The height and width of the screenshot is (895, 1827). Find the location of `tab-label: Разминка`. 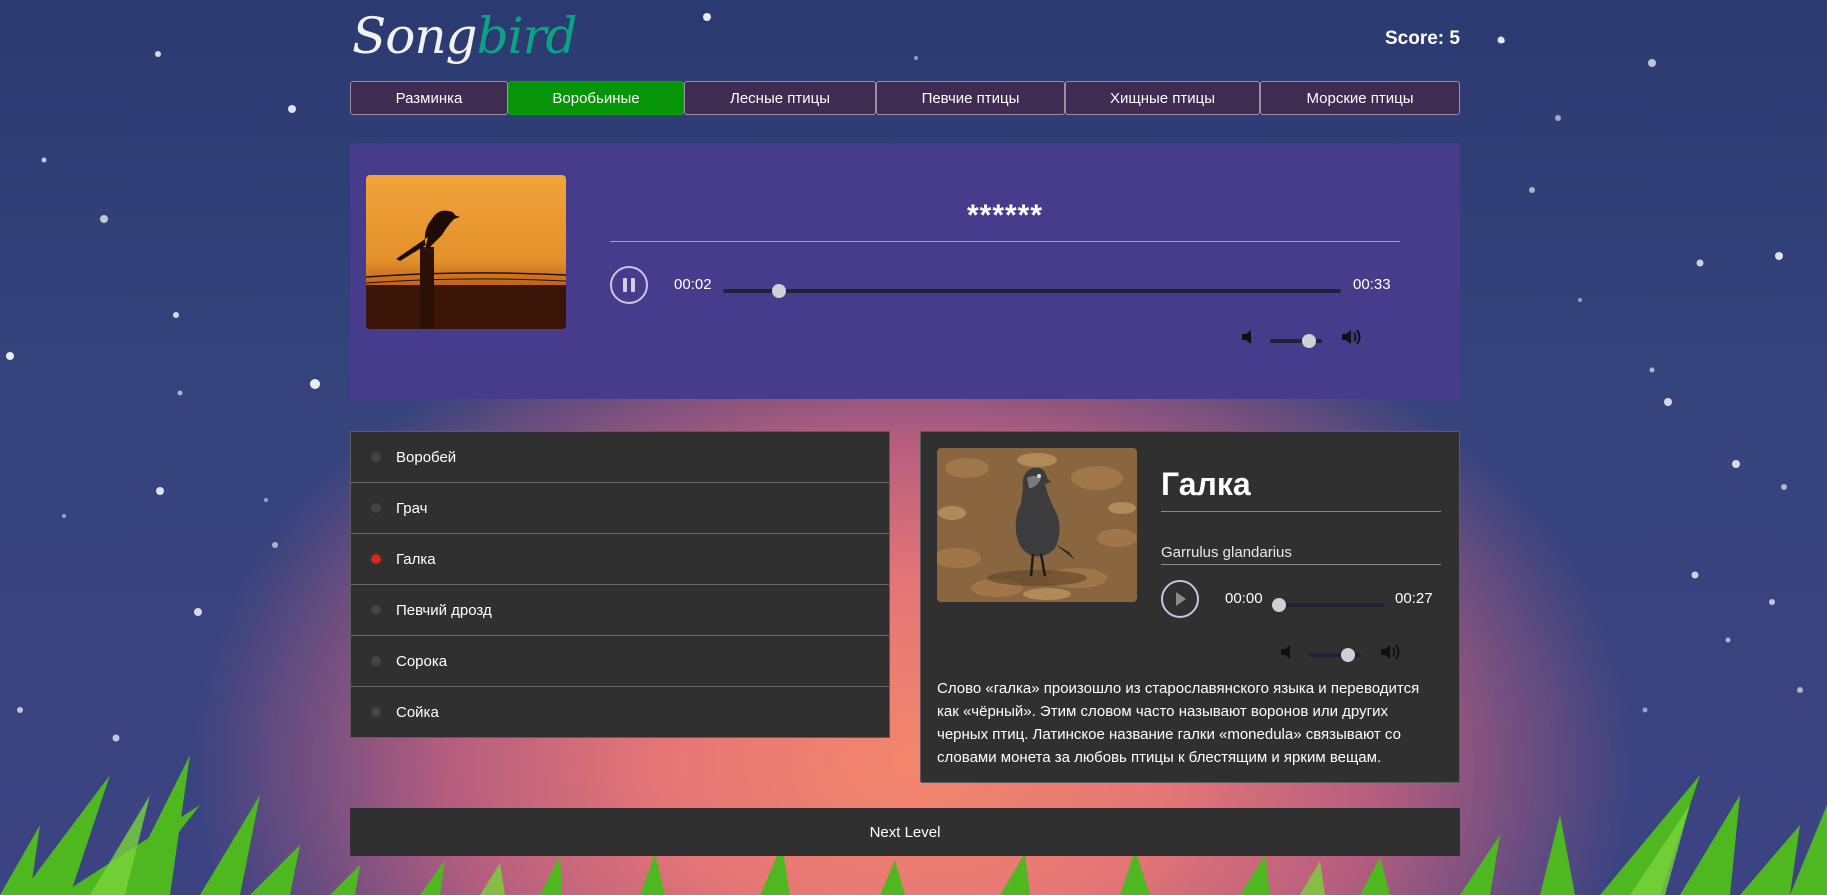

tab-label: Разминка is located at coordinates (429, 98).